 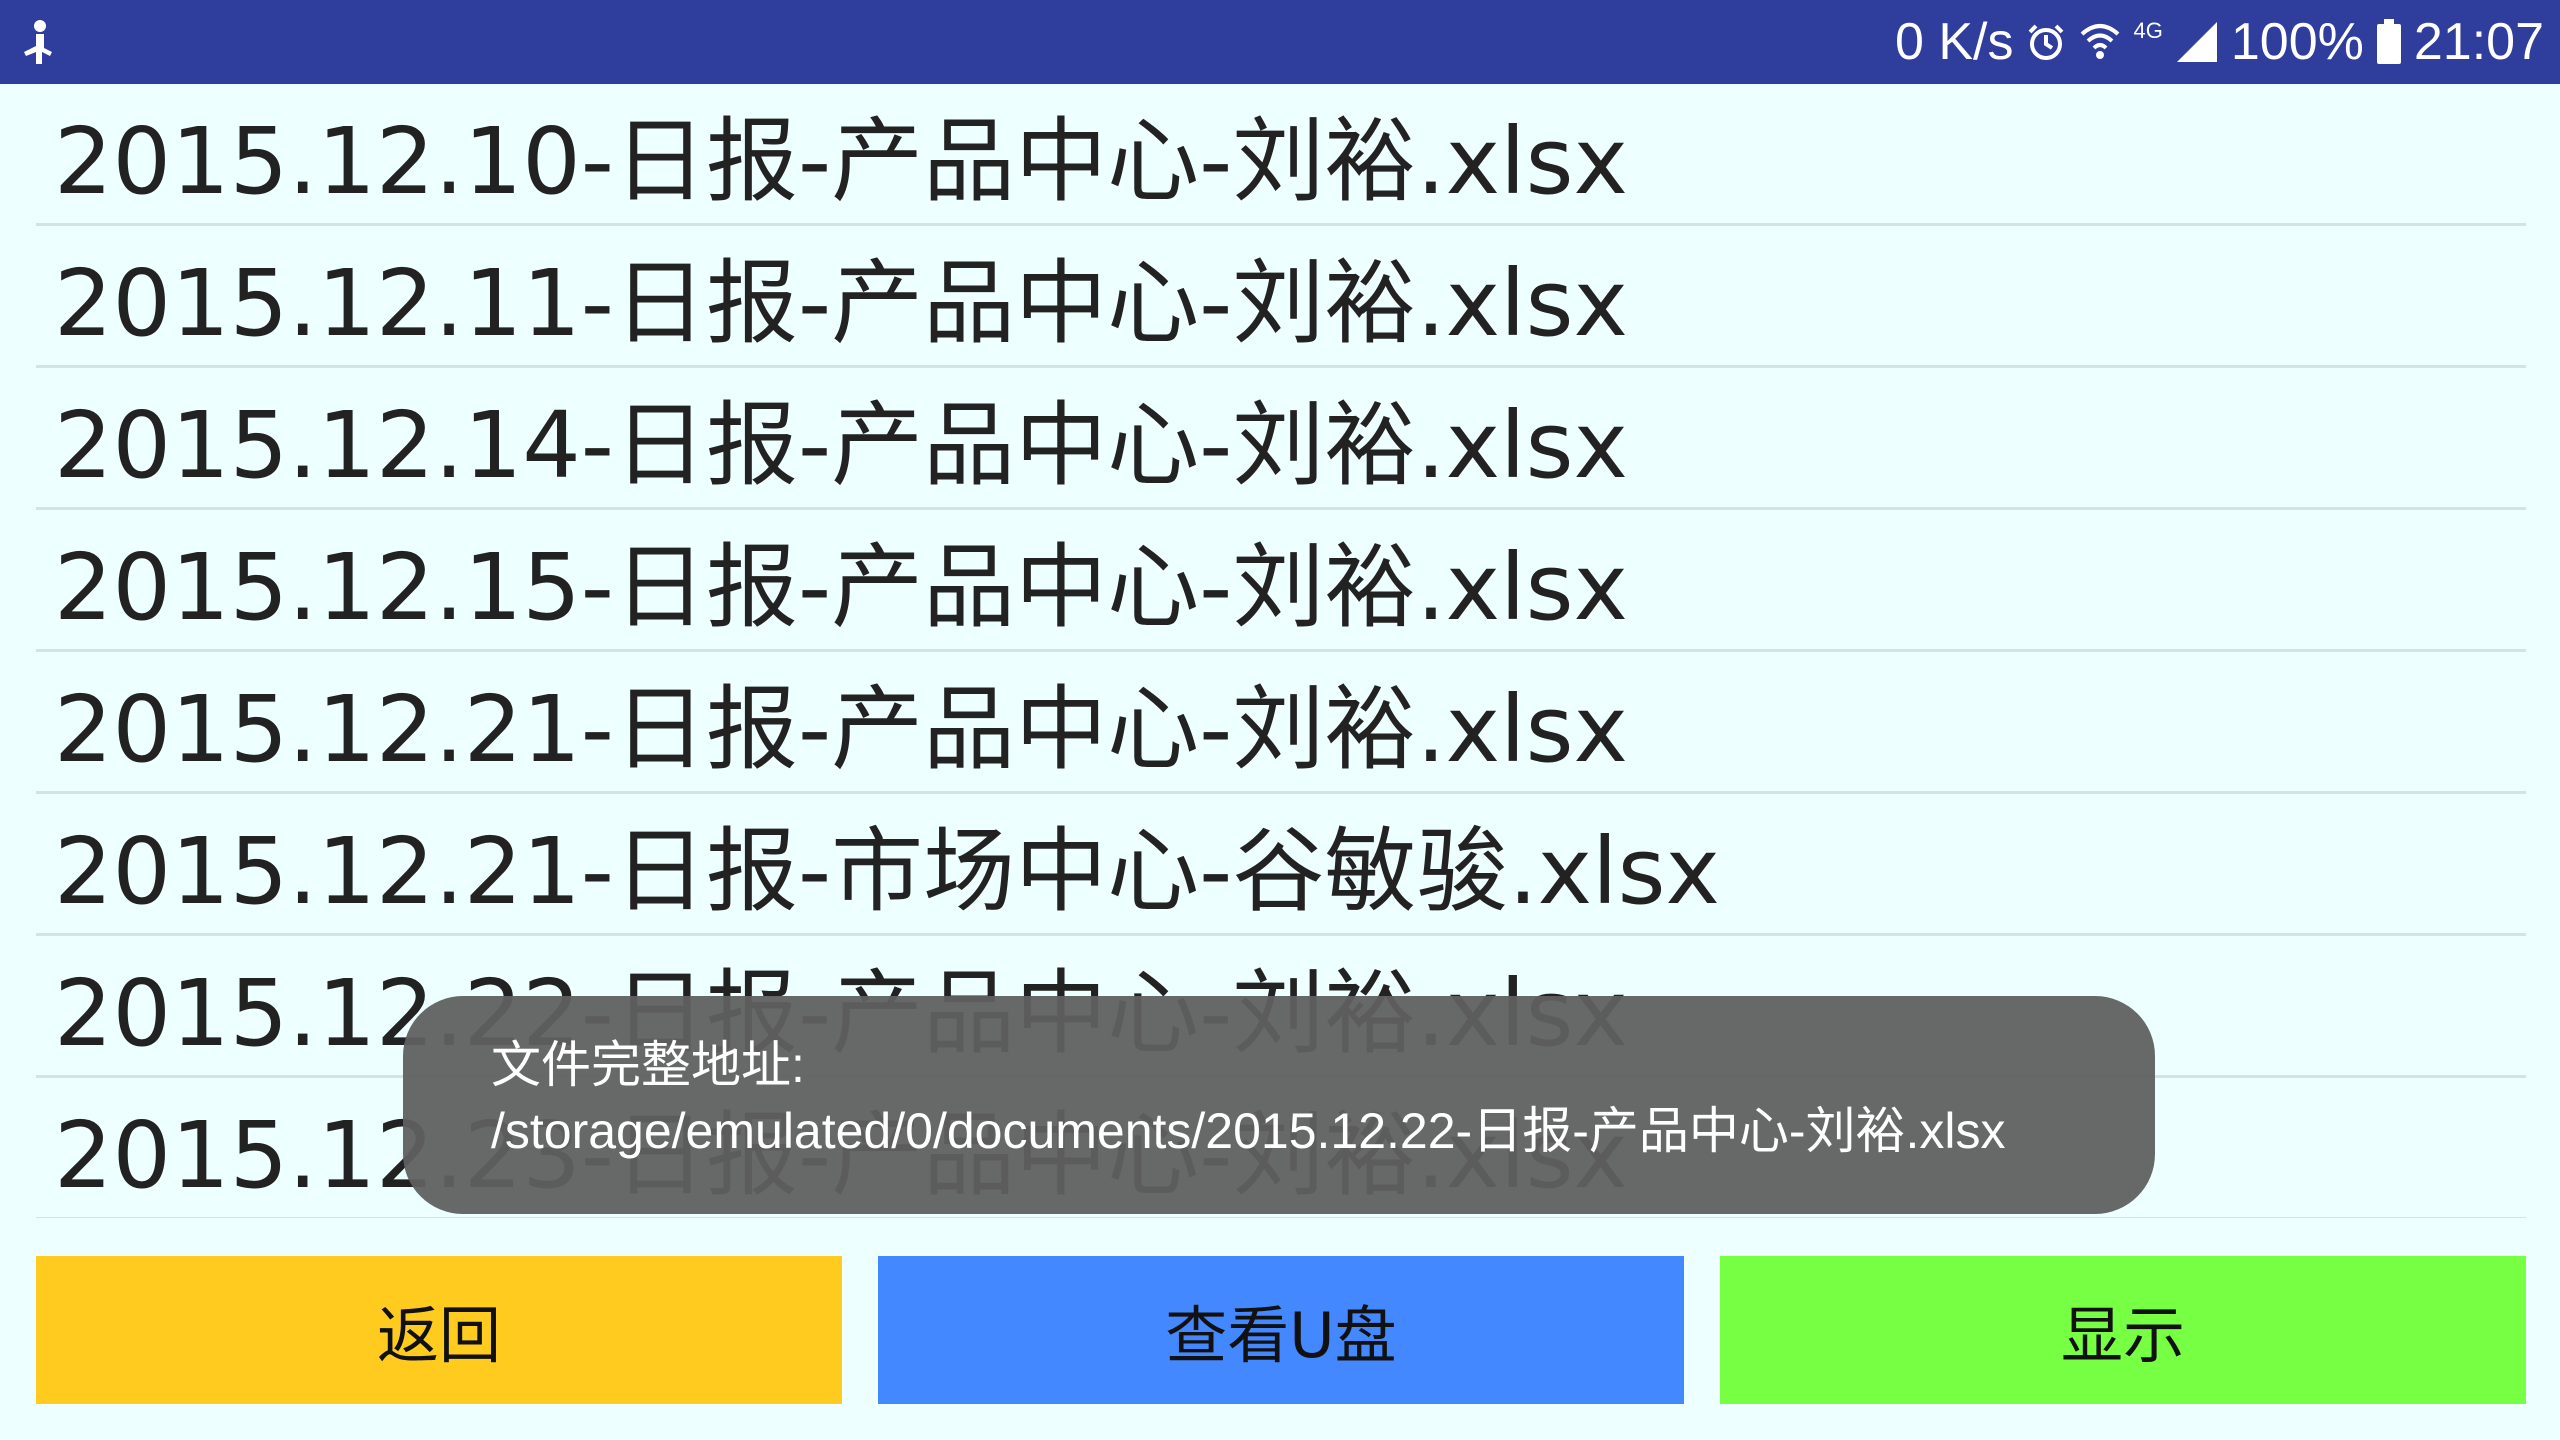 What do you see at coordinates (841, 303) in the screenshot?
I see `file-name: 2015.12.11-日报-产品中心-刘裕.xlsx` at bounding box center [841, 303].